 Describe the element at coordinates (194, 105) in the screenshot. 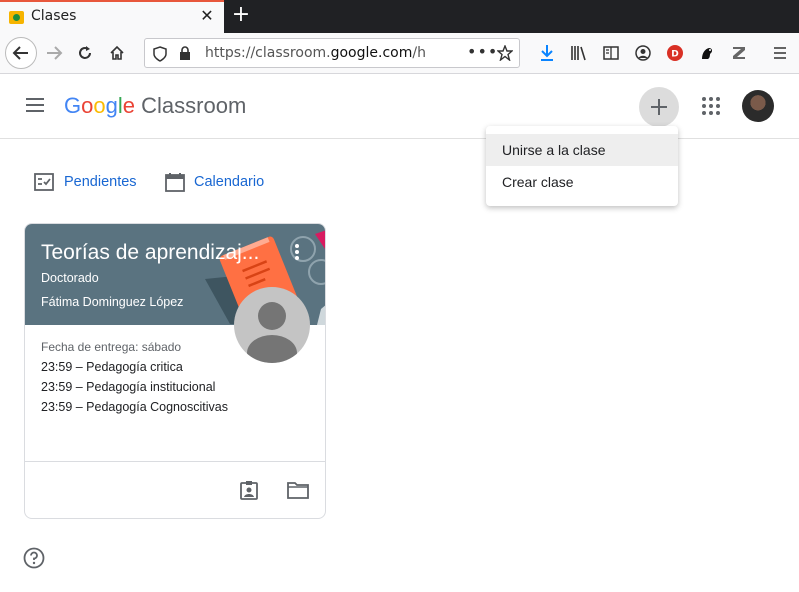

I see `product-name: Classroom` at that location.